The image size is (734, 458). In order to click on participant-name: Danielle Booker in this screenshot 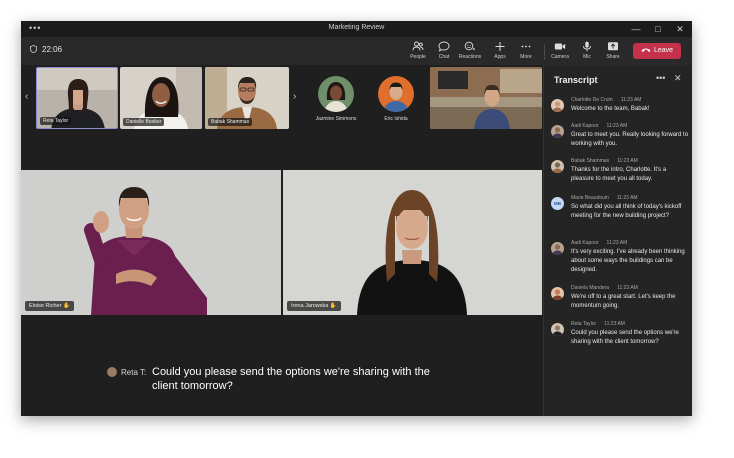, I will do `click(144, 122)`.